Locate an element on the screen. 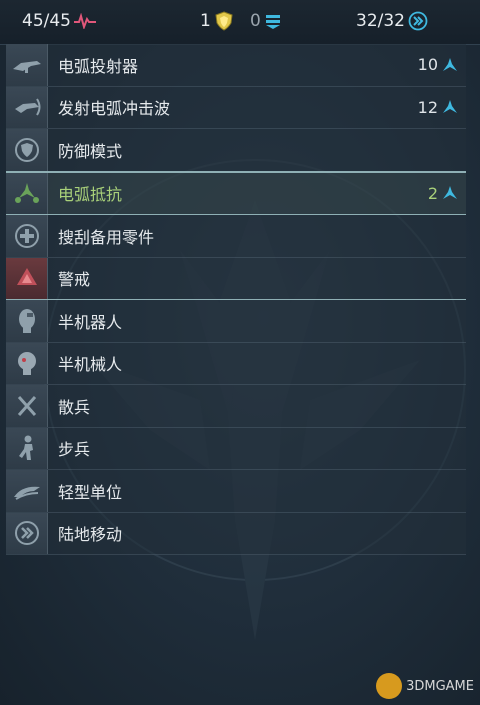  movement-value: 32/32 is located at coordinates (380, 21).